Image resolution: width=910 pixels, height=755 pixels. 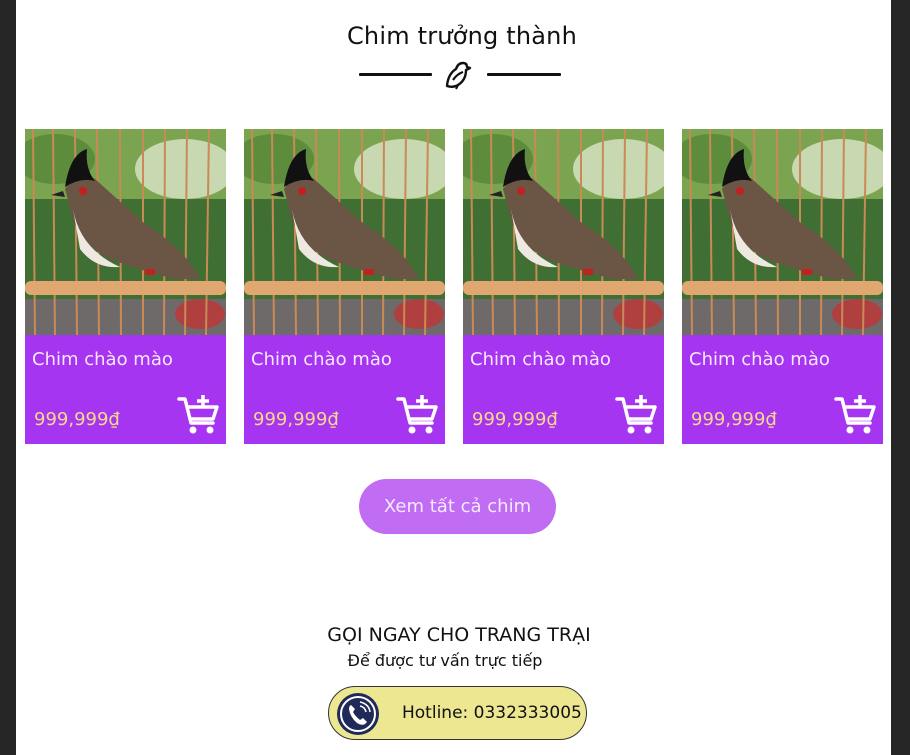 What do you see at coordinates (462, 36) in the screenshot?
I see `section-title: Chim trưởng thành` at bounding box center [462, 36].